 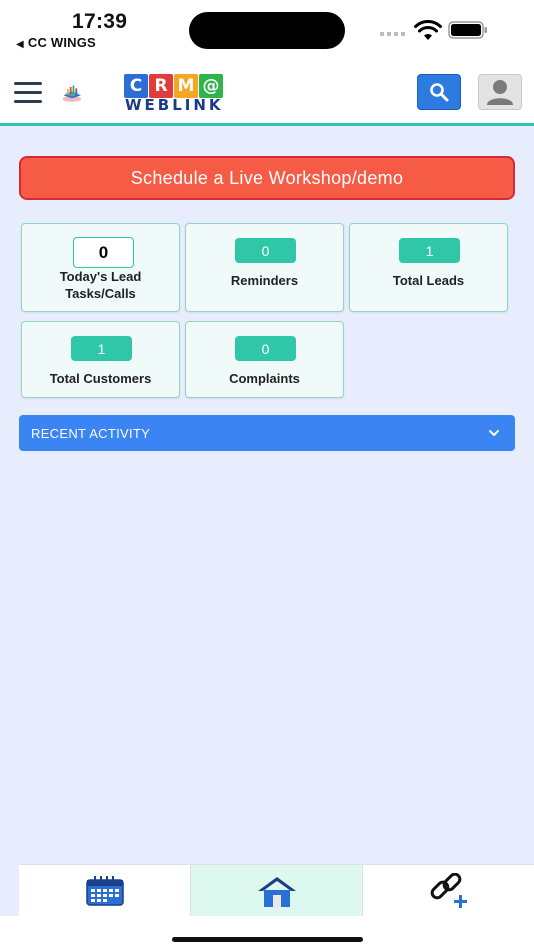 I want to click on chevron-down-icon, so click(x=494, y=433).